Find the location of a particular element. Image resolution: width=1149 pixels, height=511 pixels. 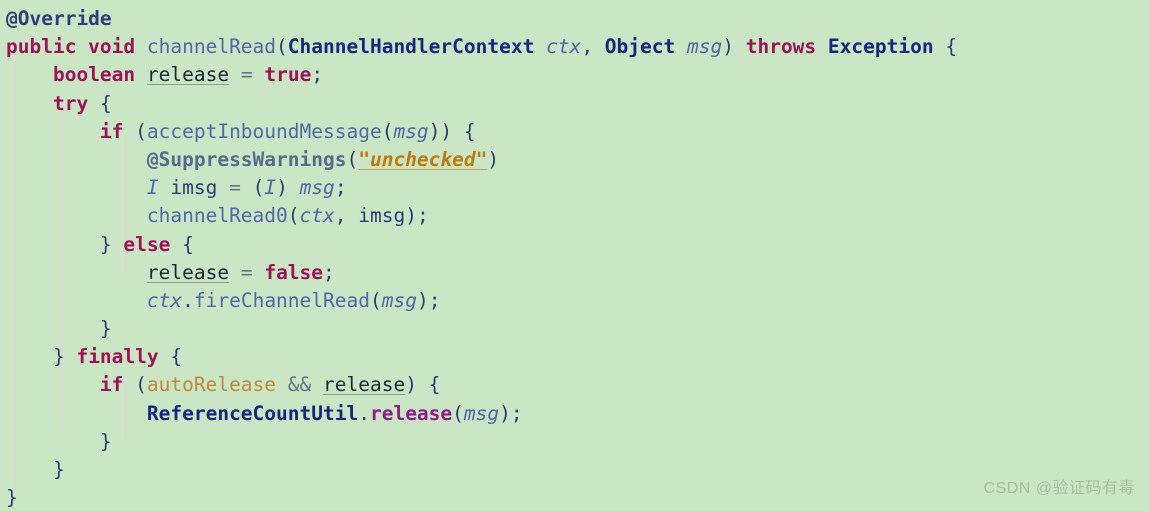

code-line: @SuppressWarnings("unchecked") is located at coordinates (481, 160).